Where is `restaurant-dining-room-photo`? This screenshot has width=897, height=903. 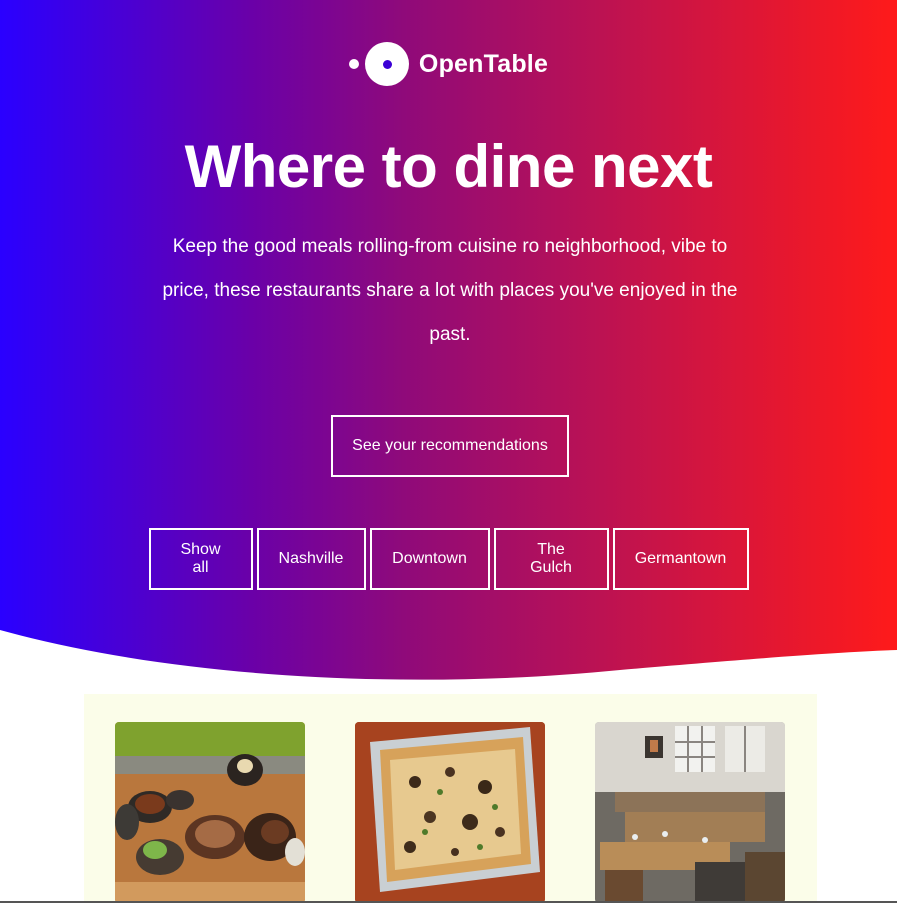
restaurant-dining-room-photo is located at coordinates (690, 812).